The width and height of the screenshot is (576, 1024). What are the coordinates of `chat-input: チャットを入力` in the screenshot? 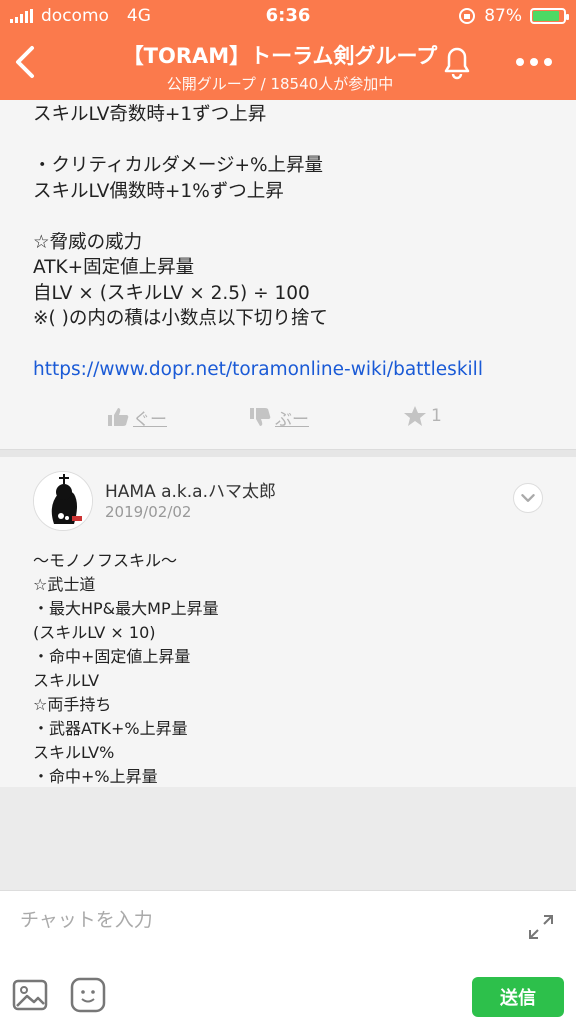 It's located at (86, 918).